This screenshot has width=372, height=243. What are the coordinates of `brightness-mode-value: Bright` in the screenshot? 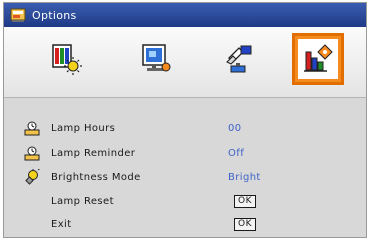 It's located at (244, 177).